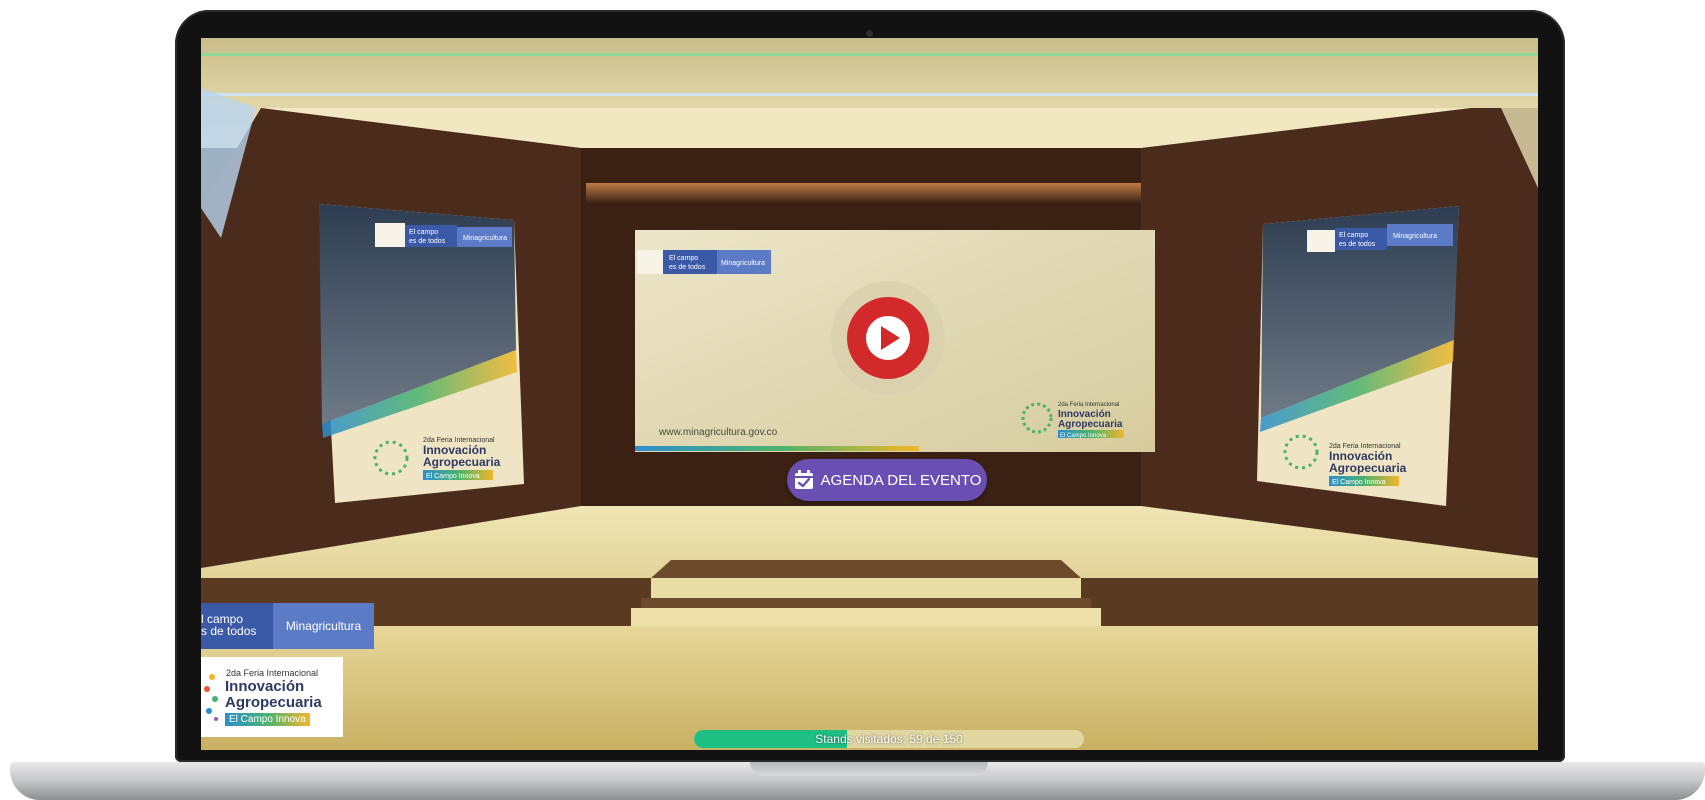 Image resolution: width=1705 pixels, height=800 pixels. I want to click on feria-emblem-icon, so click(211, 697).